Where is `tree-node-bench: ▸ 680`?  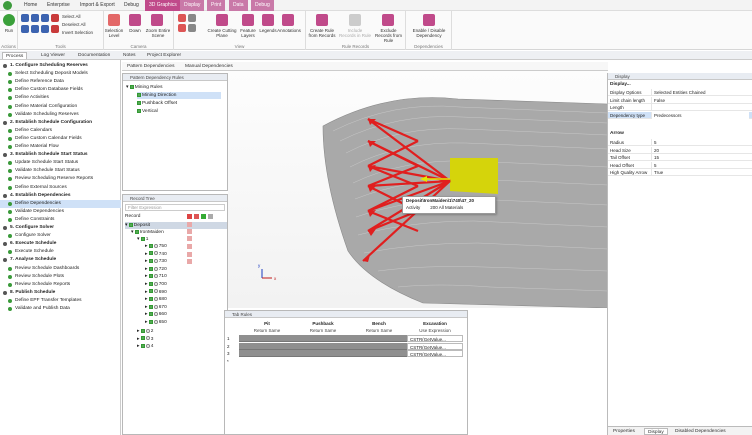
tree-node-bench: ▸ 680 is located at coordinates (156, 299).